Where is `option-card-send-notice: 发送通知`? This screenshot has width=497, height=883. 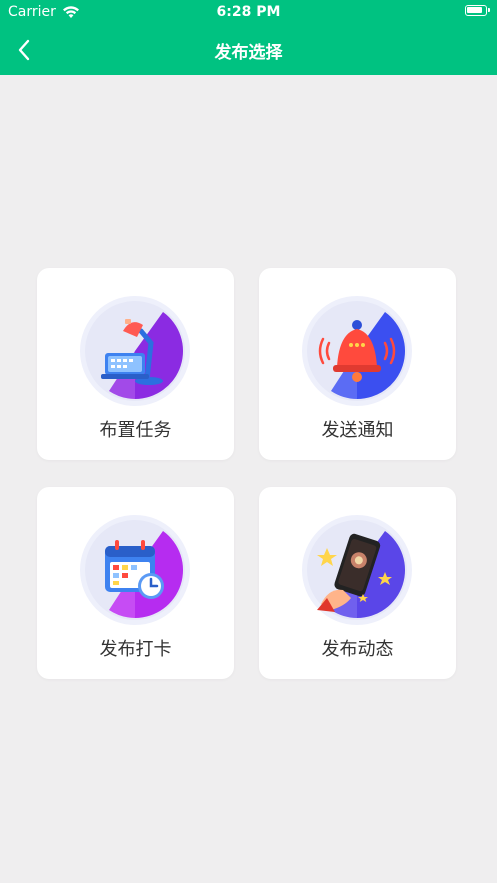 option-card-send-notice: 发送通知 is located at coordinates (357, 364).